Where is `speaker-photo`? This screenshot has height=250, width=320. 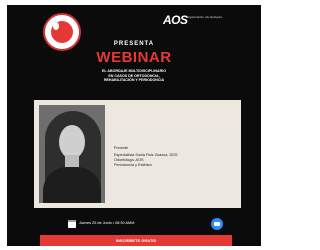 speaker-photo is located at coordinates (72, 154).